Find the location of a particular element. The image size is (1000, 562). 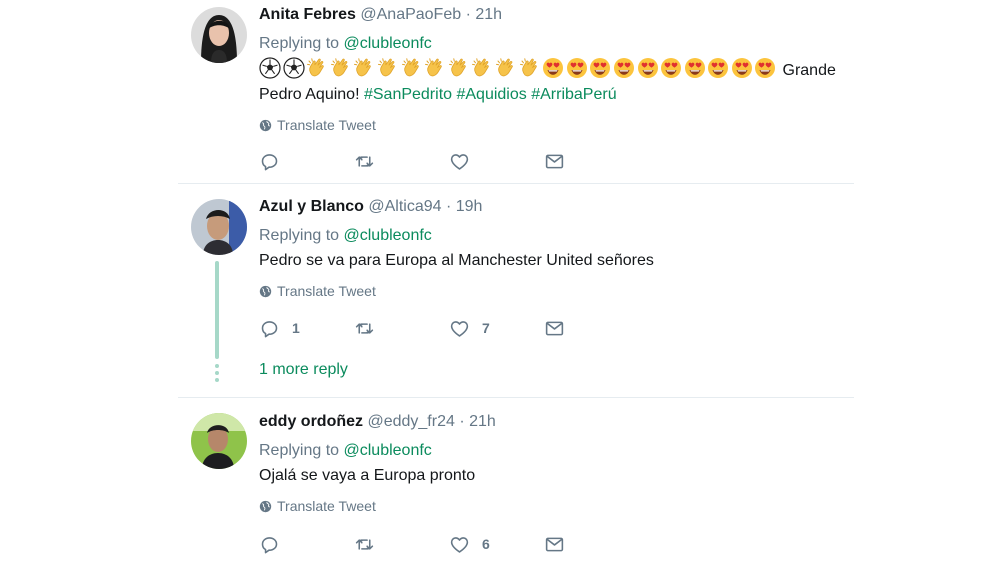

hashtag-link: #ArribaPerú is located at coordinates (573, 94).